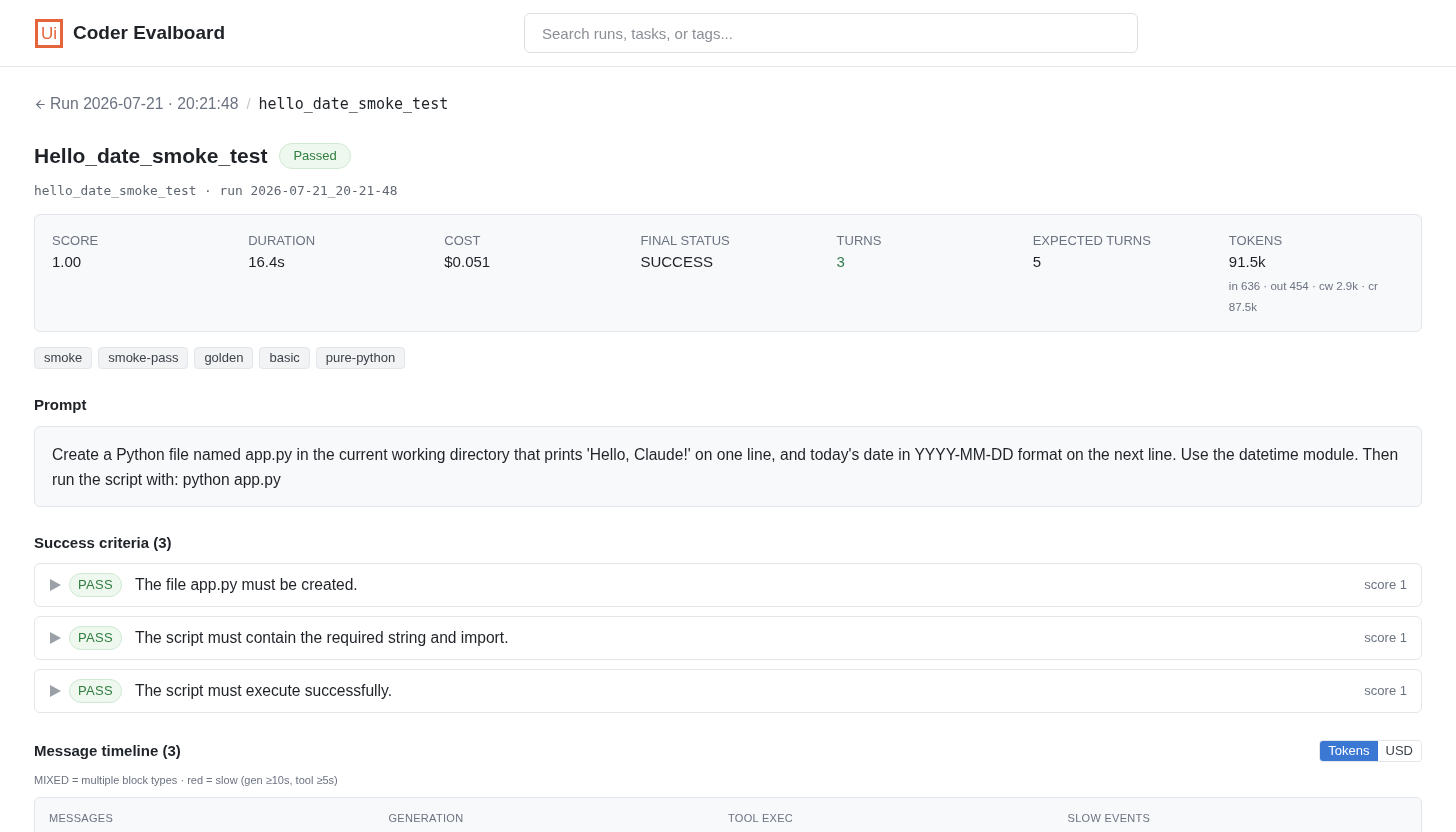 The image size is (1456, 832). I want to click on task-subtitle: hello_date_smoke_test · run 2026-07-21_20-21-48, so click(216, 191).